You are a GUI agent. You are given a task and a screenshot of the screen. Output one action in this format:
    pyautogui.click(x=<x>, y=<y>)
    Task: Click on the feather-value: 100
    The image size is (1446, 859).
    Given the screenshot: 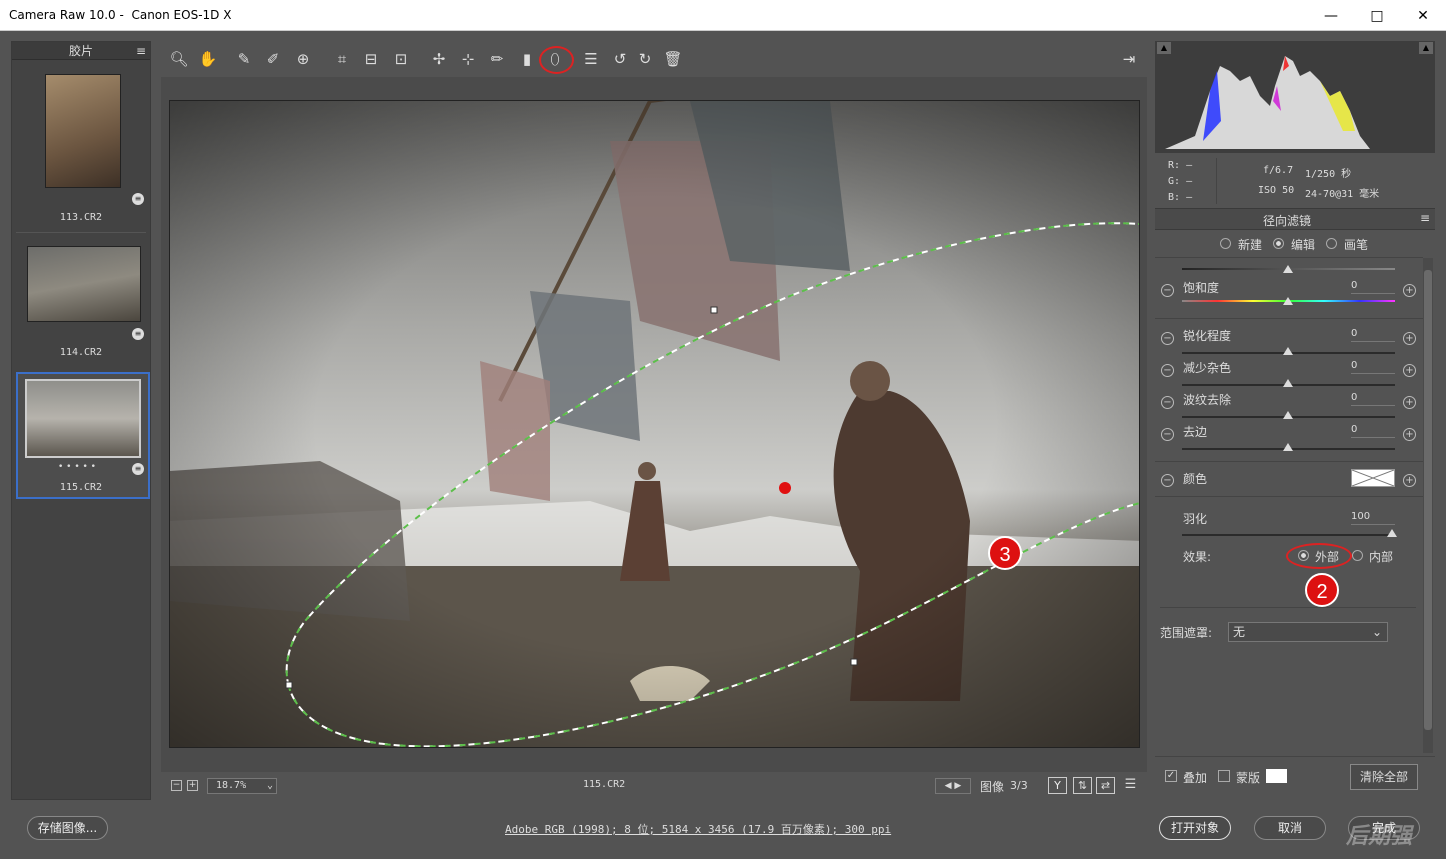 What is the action you would take?
    pyautogui.click(x=1373, y=518)
    